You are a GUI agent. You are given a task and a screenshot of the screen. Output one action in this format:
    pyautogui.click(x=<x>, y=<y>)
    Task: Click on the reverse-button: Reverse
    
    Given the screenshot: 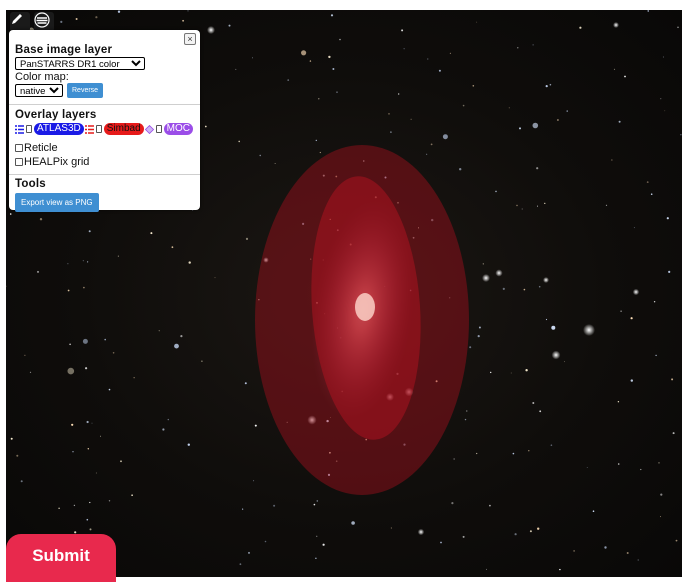 What is the action you would take?
    pyautogui.click(x=85, y=90)
    